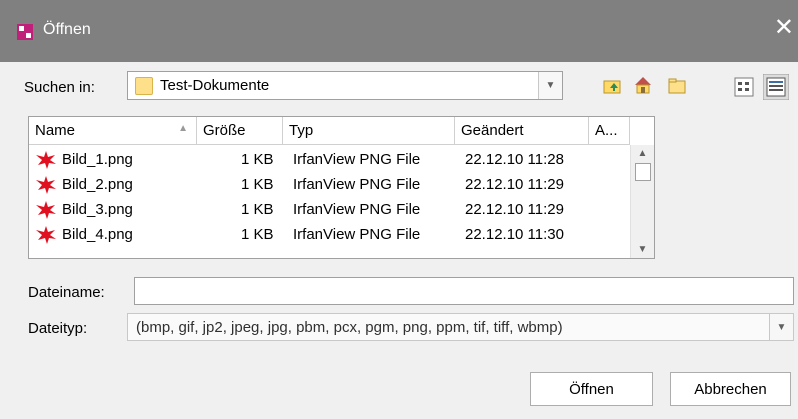  What do you see at coordinates (744, 87) in the screenshot?
I see `list-view-icon` at bounding box center [744, 87].